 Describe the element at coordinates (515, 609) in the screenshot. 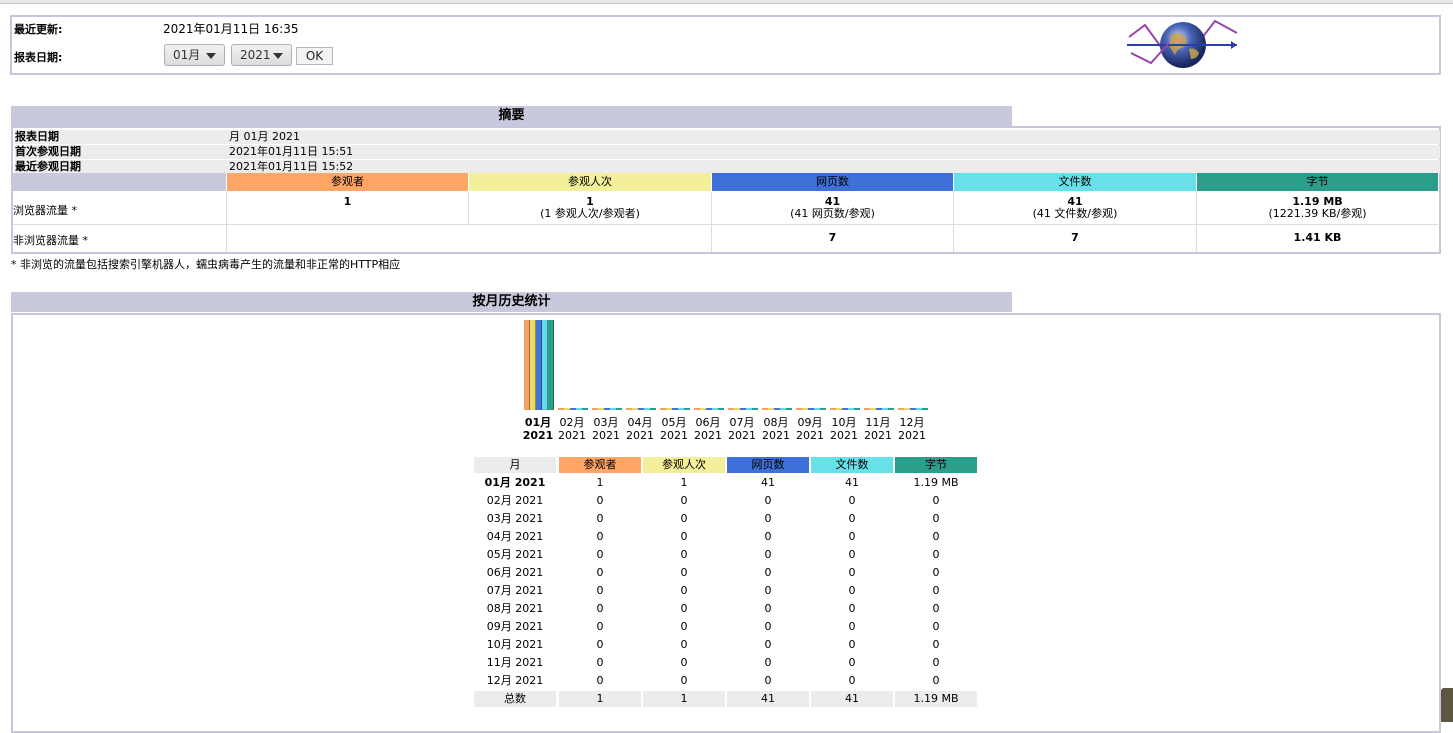

I see `history-month-link: 08月 2021` at that location.